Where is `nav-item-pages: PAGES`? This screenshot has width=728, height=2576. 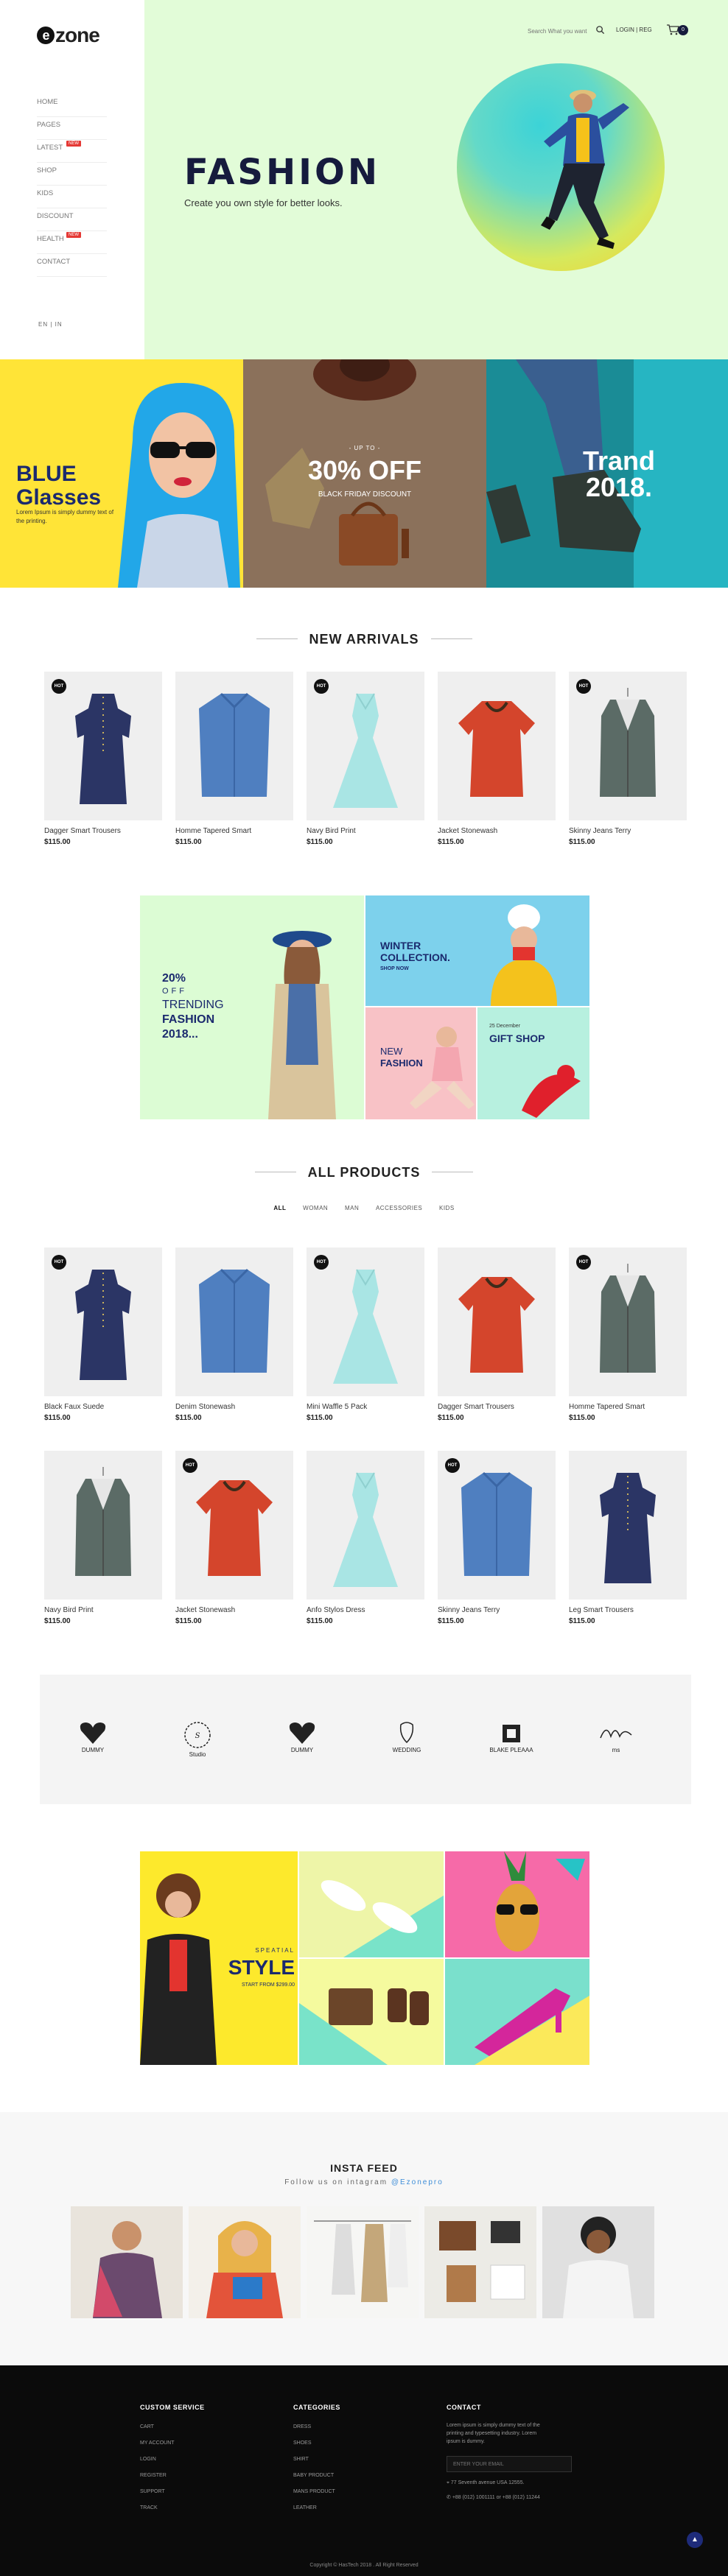
nav-item-pages: PAGES is located at coordinates (72, 128).